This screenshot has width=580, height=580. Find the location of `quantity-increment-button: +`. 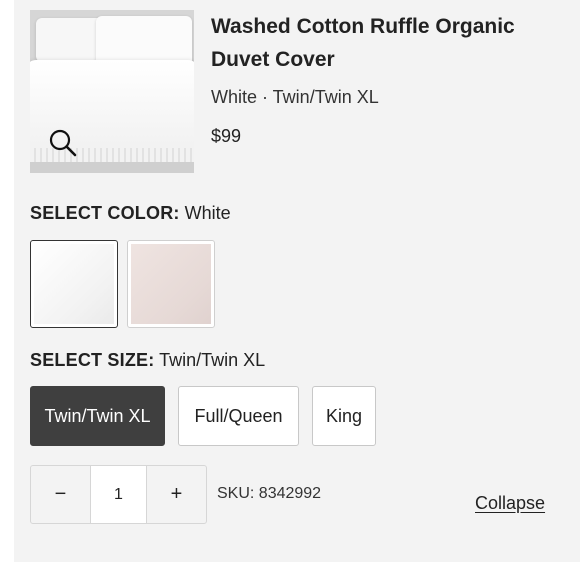

quantity-increment-button: + is located at coordinates (176, 494).